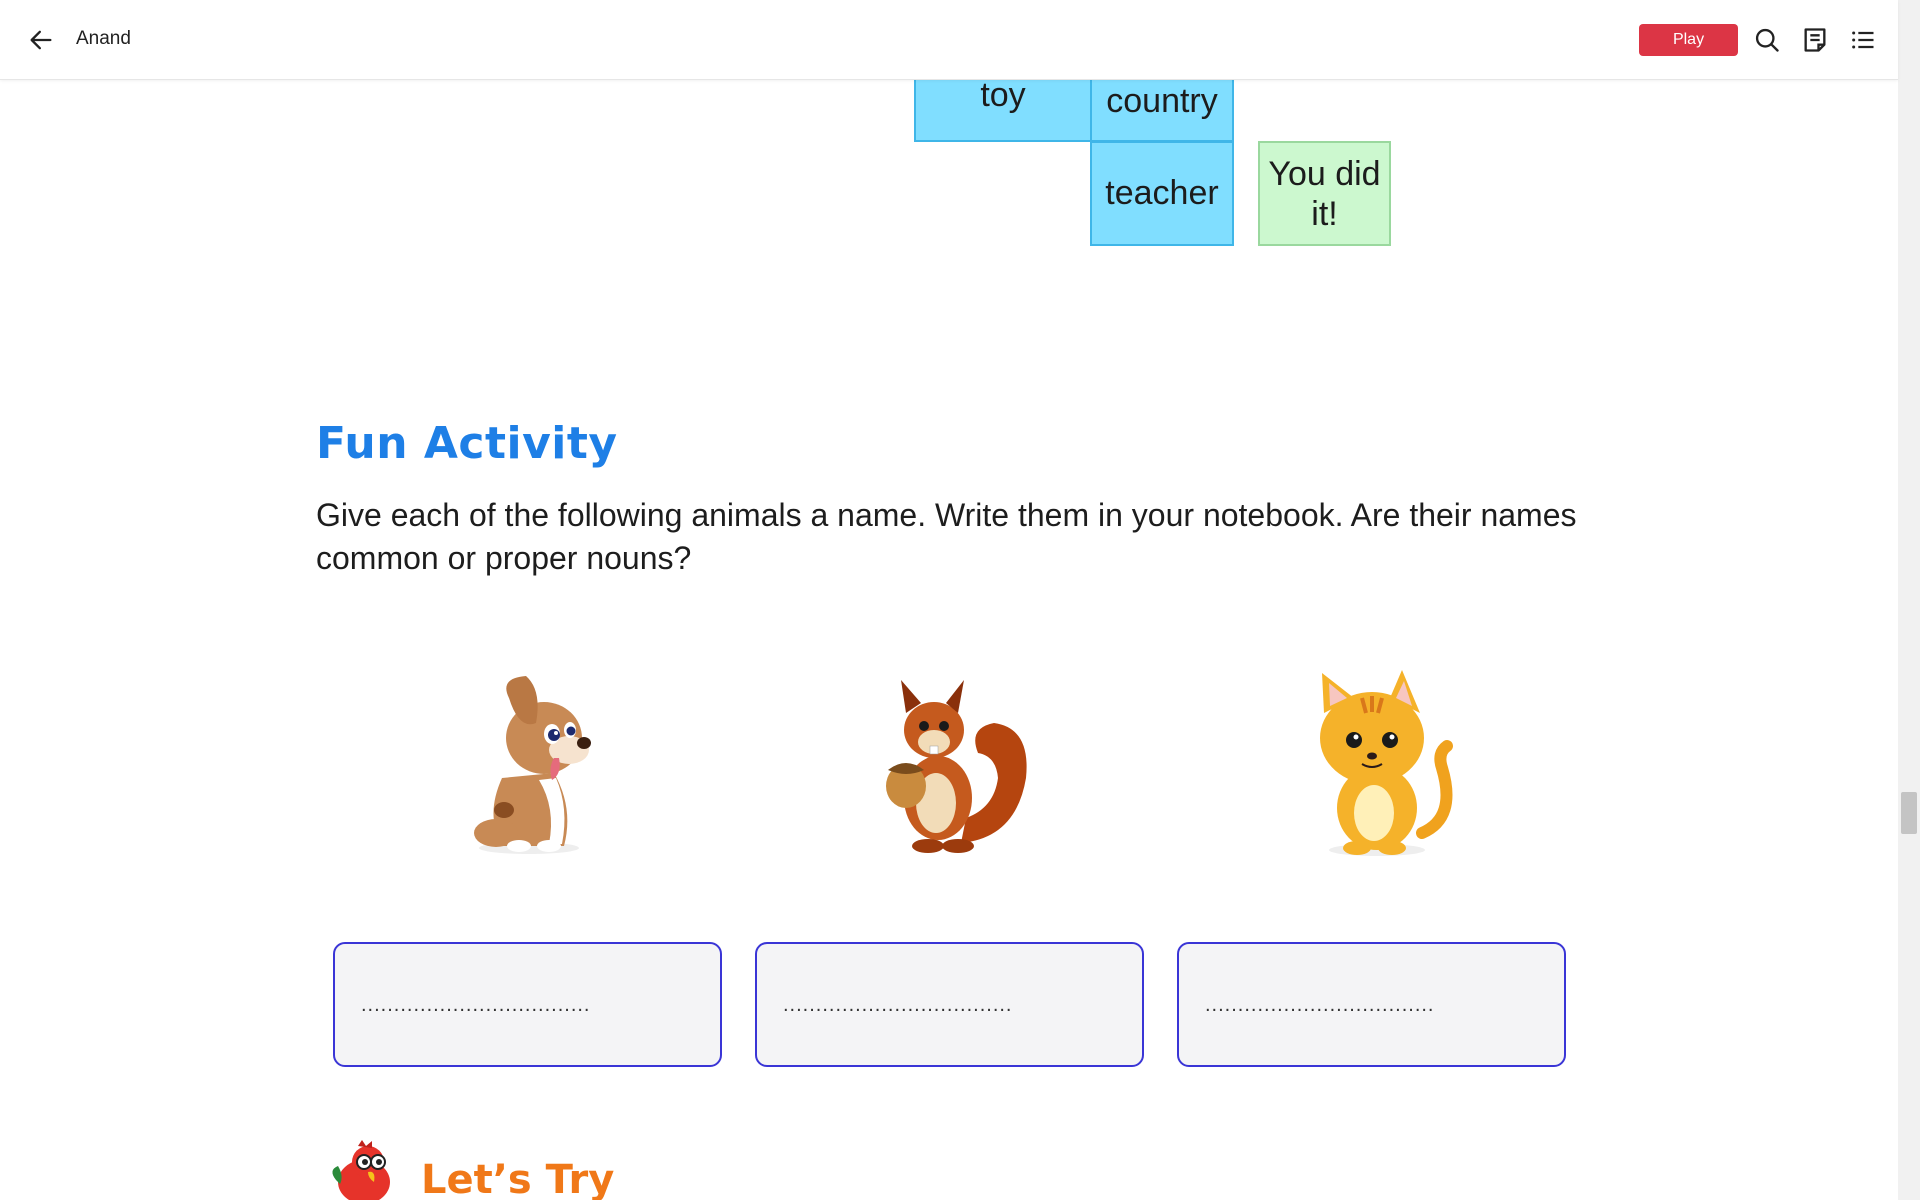  I want to click on section-heading-fun-activity: Fun Activity, so click(467, 443).